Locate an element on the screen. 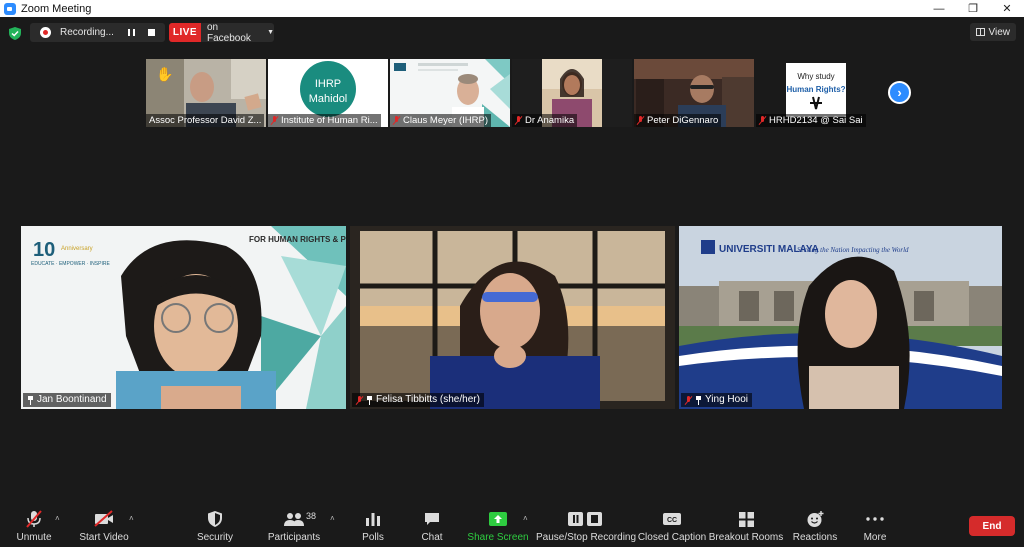 The width and height of the screenshot is (1024, 547). share-screen-label: Share Screen is located at coordinates (498, 537).